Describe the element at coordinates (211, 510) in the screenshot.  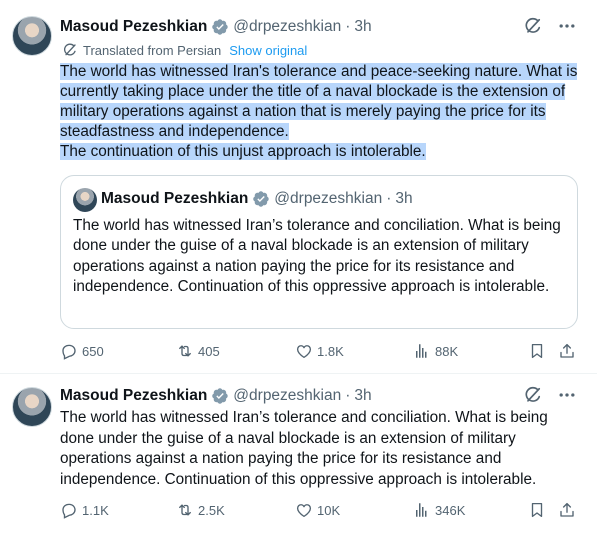
I see `repost-count: 2.5K` at that location.